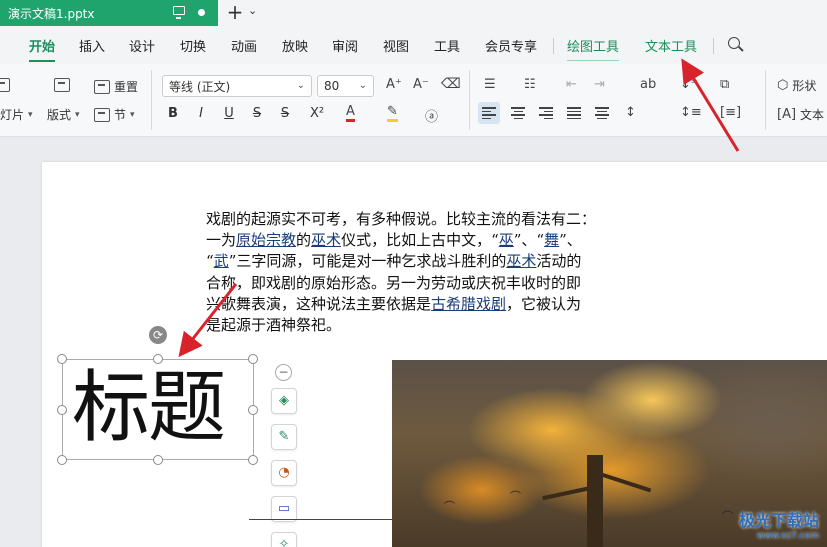  What do you see at coordinates (710, 105) in the screenshot?
I see `red-arrow-text-tools` at bounding box center [710, 105].